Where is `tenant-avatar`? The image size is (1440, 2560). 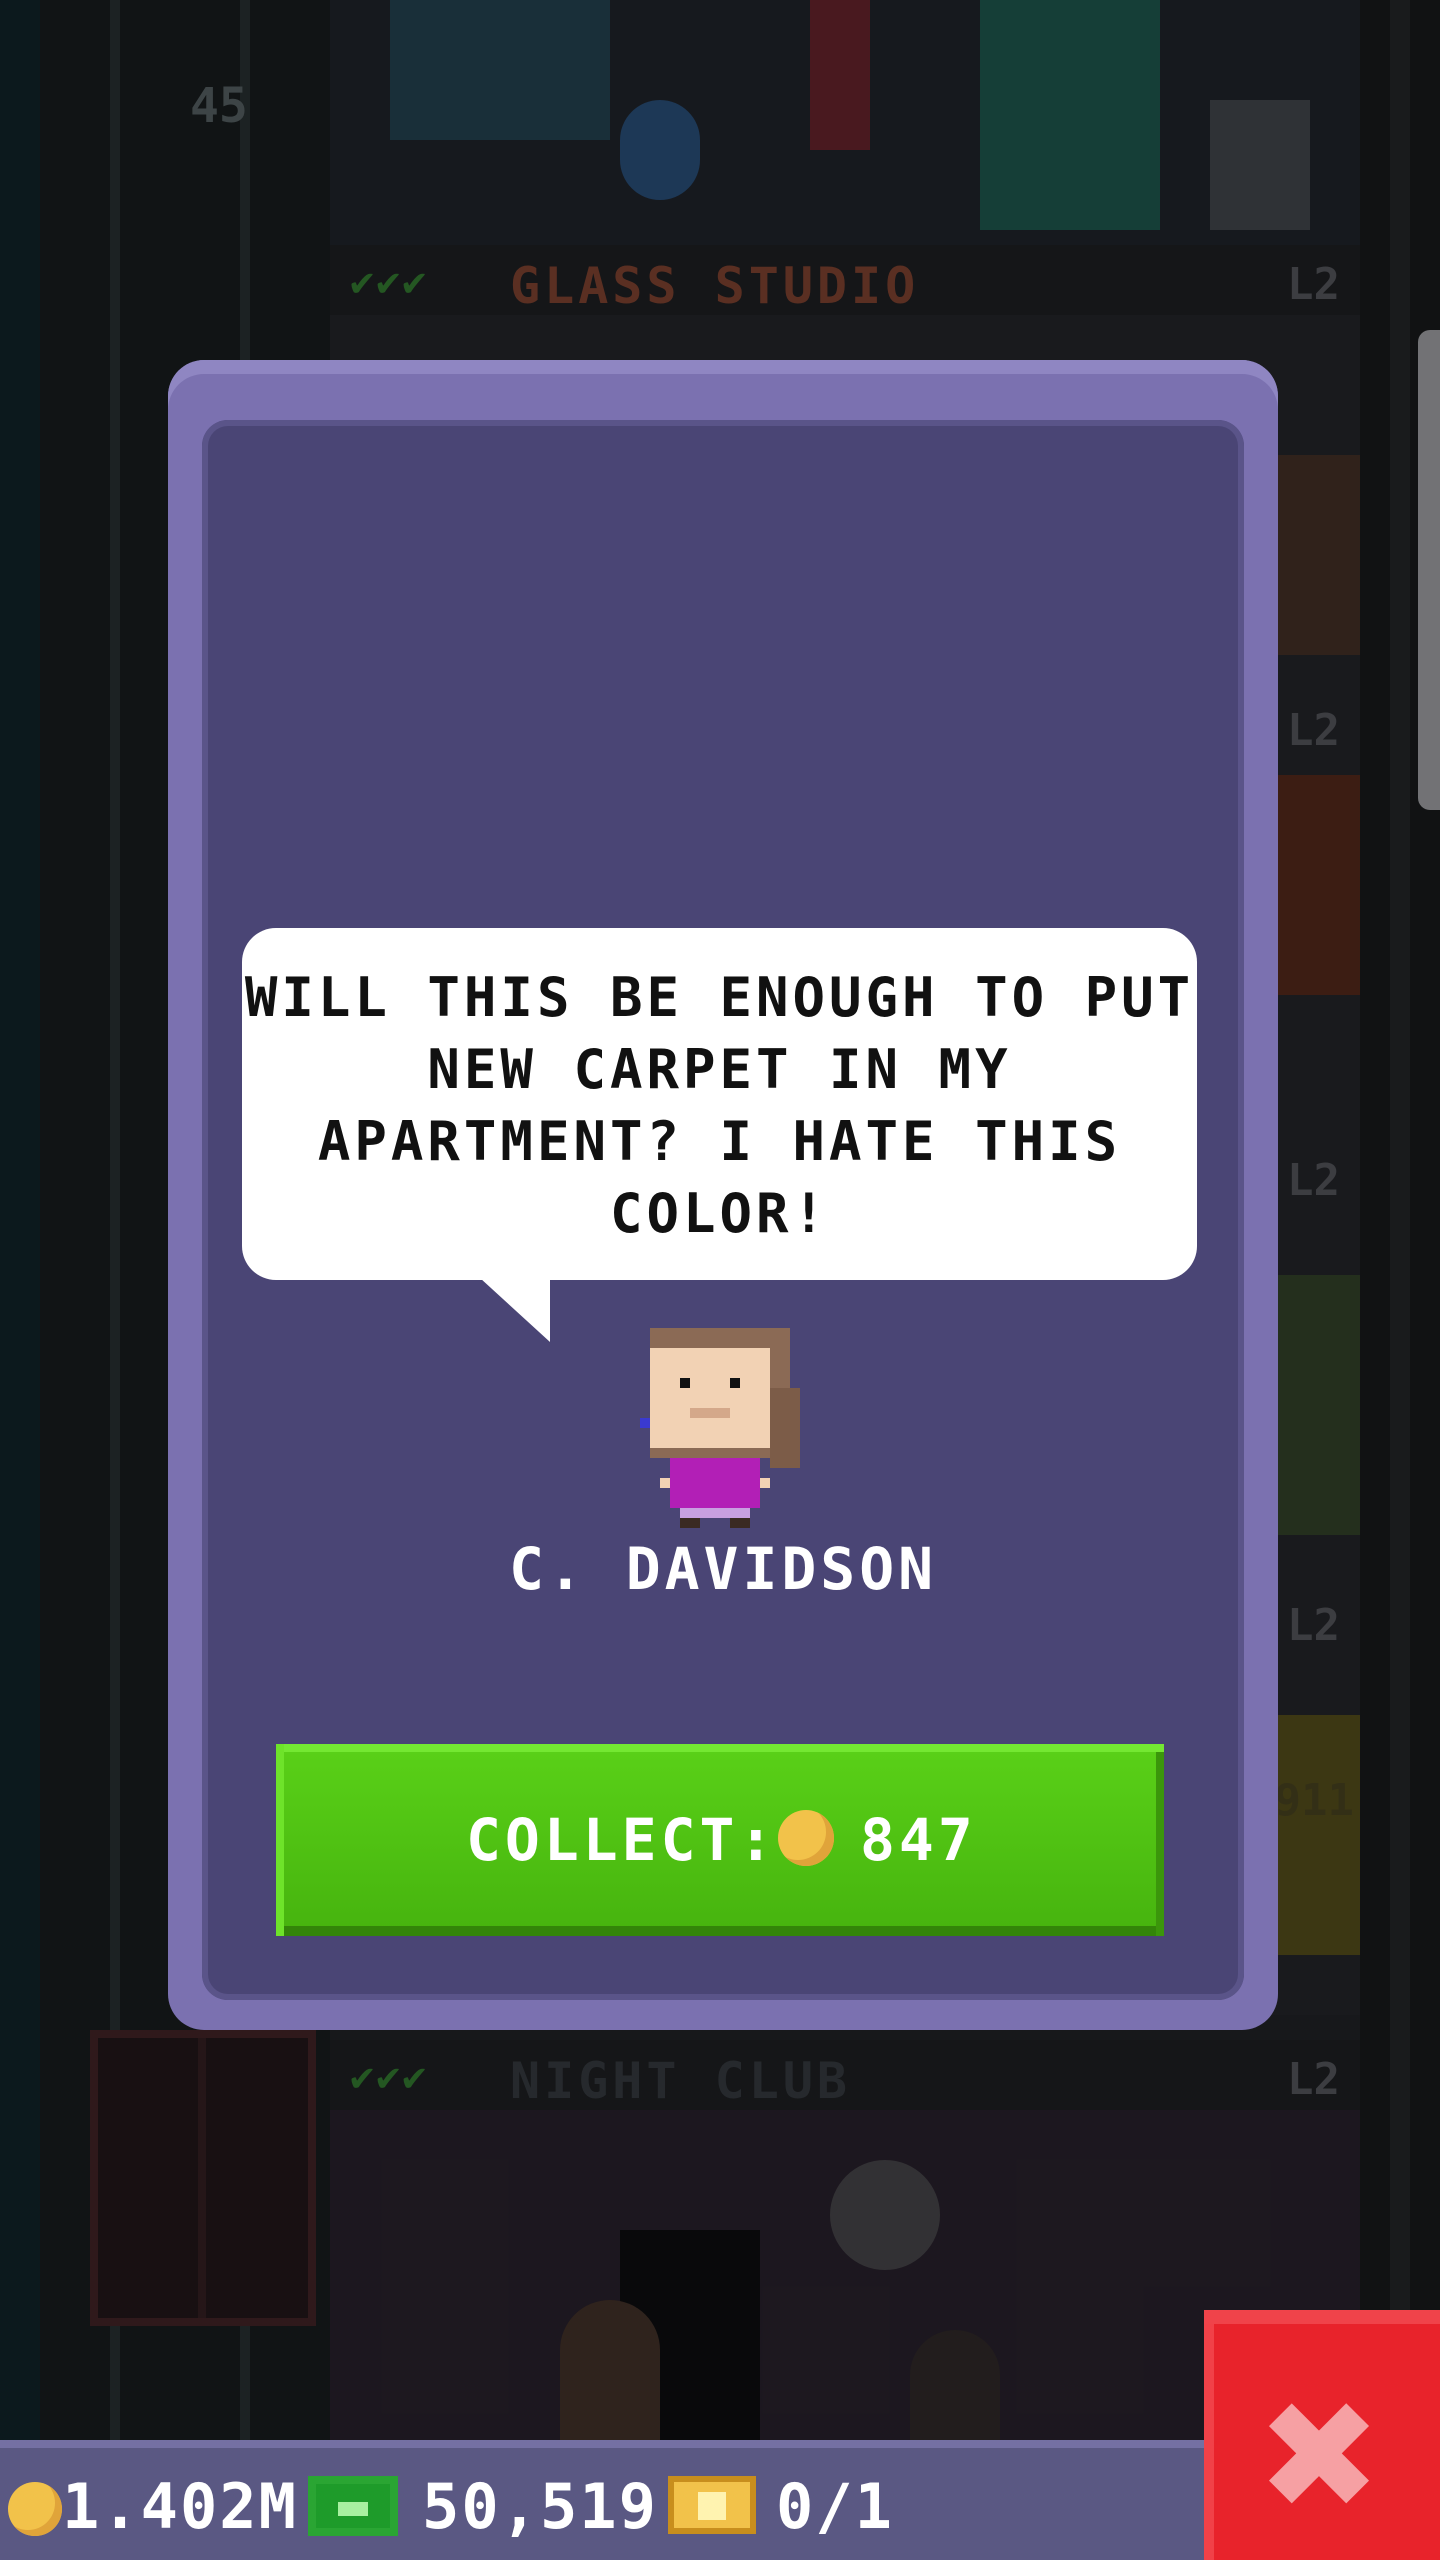 tenant-avatar is located at coordinates (720, 1428).